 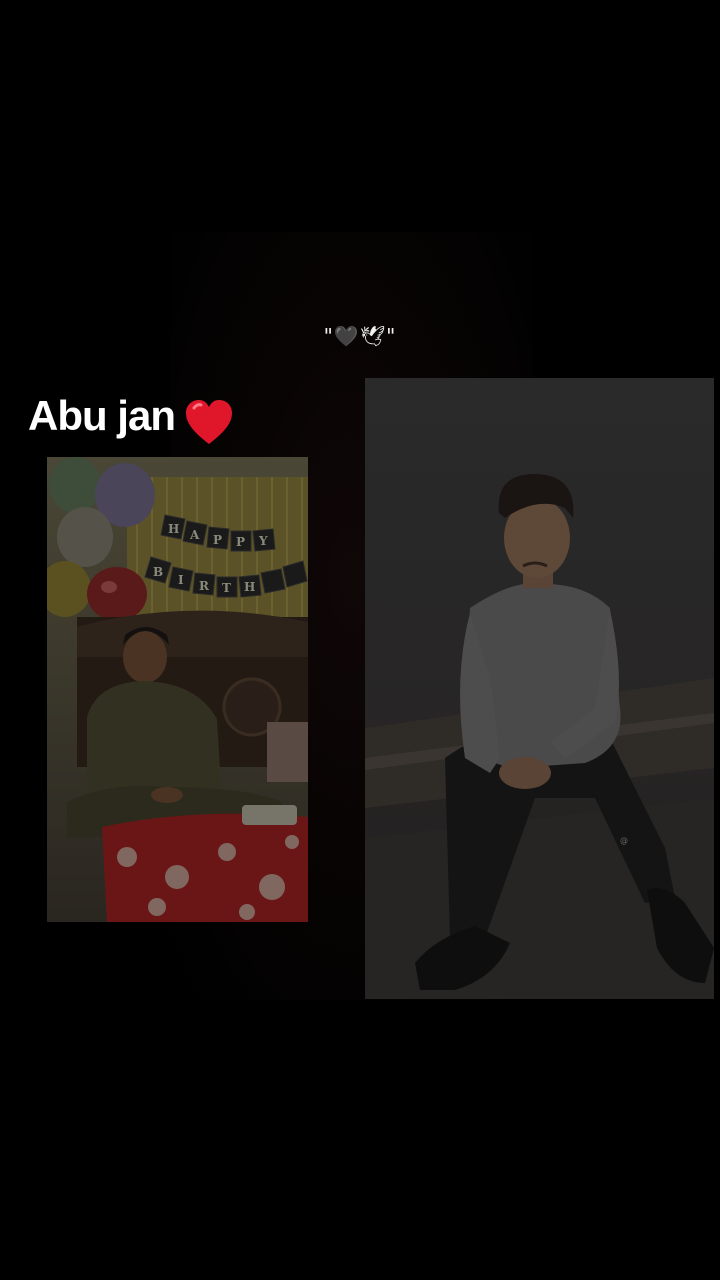 I want to click on banner-letter: I, so click(x=181, y=580).